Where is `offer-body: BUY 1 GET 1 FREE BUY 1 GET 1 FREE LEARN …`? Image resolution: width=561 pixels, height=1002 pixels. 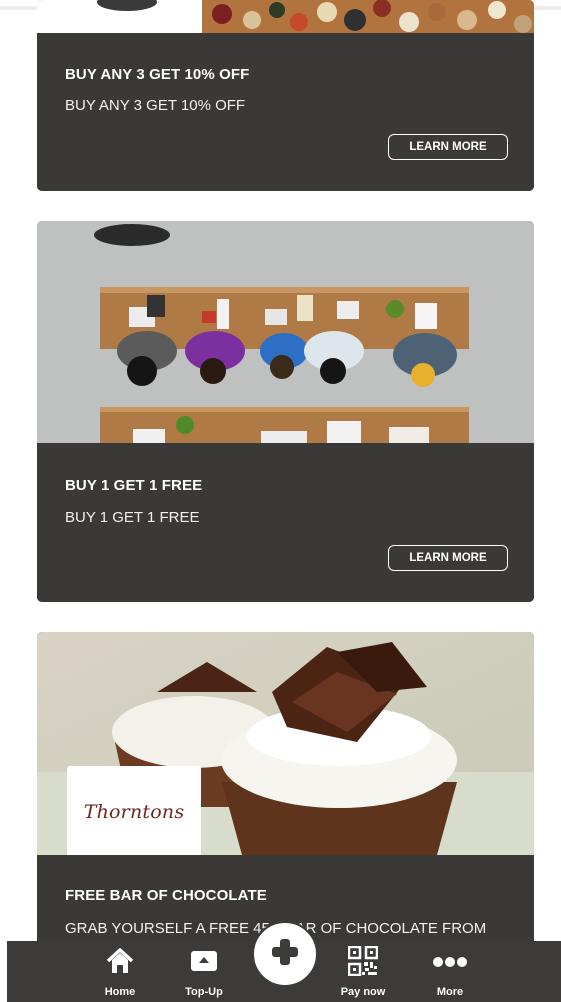
offer-body: BUY 1 GET 1 FREE BUY 1 GET 1 FREE LEARN … is located at coordinates (285, 522).